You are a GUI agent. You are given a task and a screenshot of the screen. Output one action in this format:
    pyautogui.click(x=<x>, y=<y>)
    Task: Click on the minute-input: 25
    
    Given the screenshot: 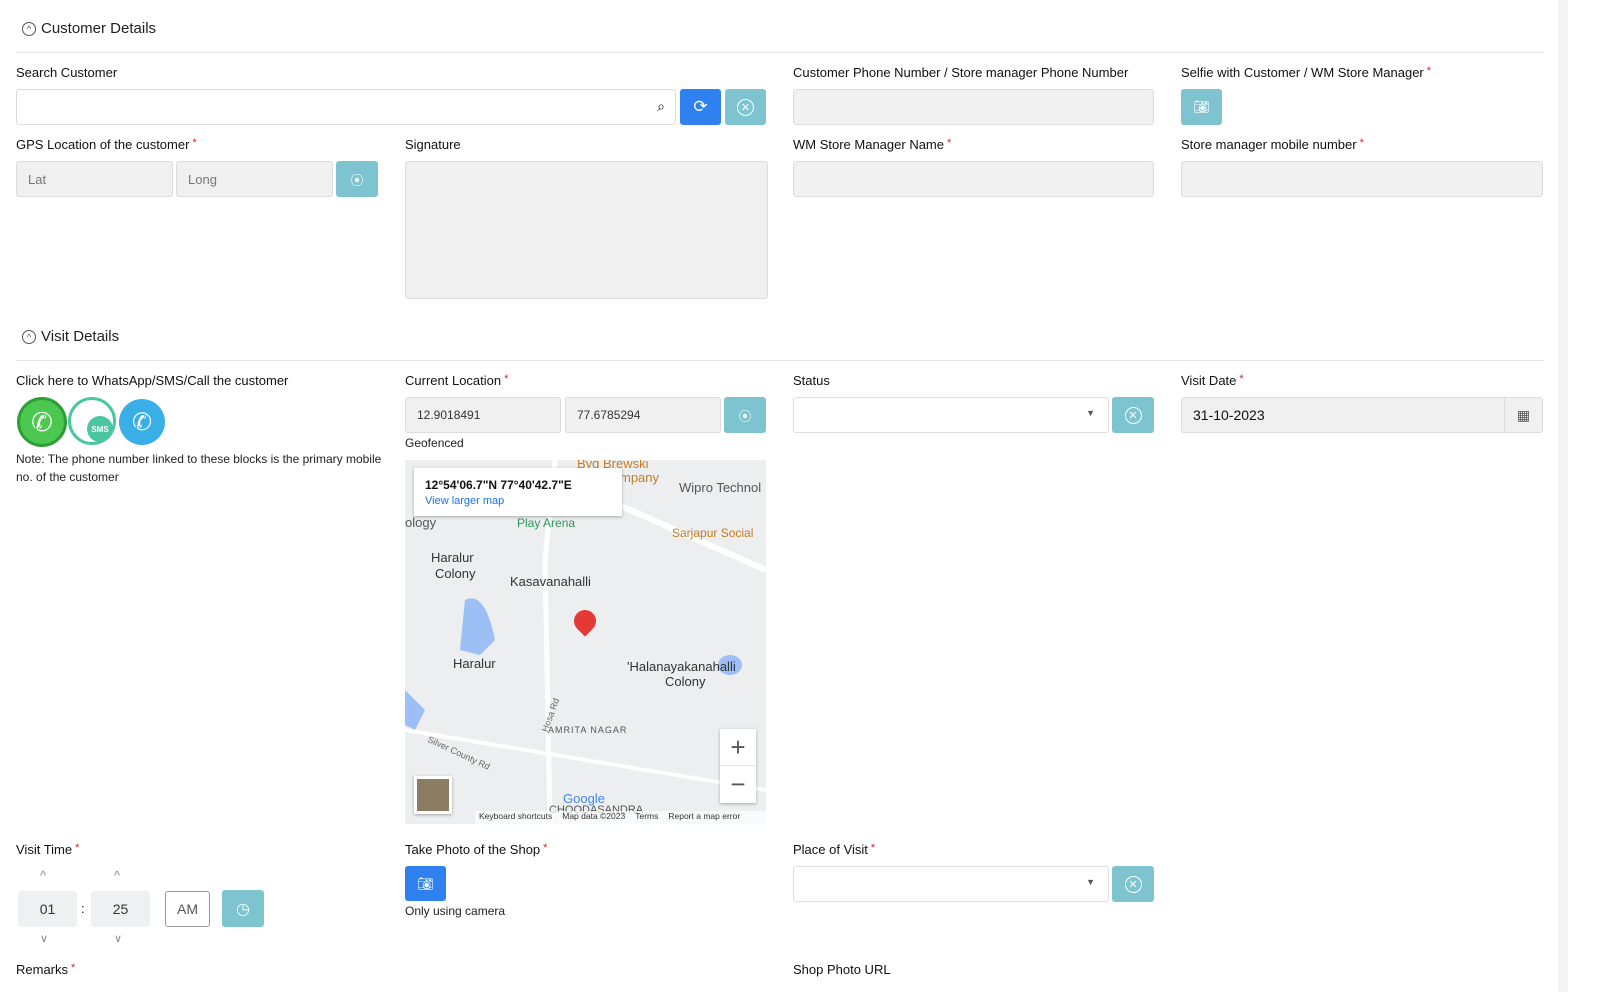 What is the action you would take?
    pyautogui.click(x=120, y=909)
    